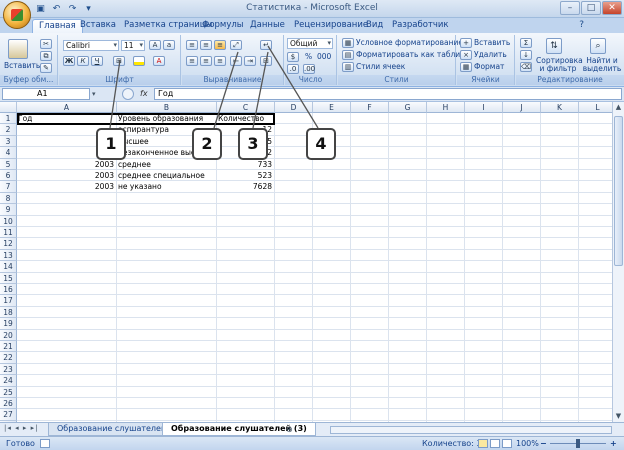 Image resolution: width=624 pixels, height=450 pixels. Describe the element at coordinates (8, 119) in the screenshot. I see `row-header: 1` at that location.